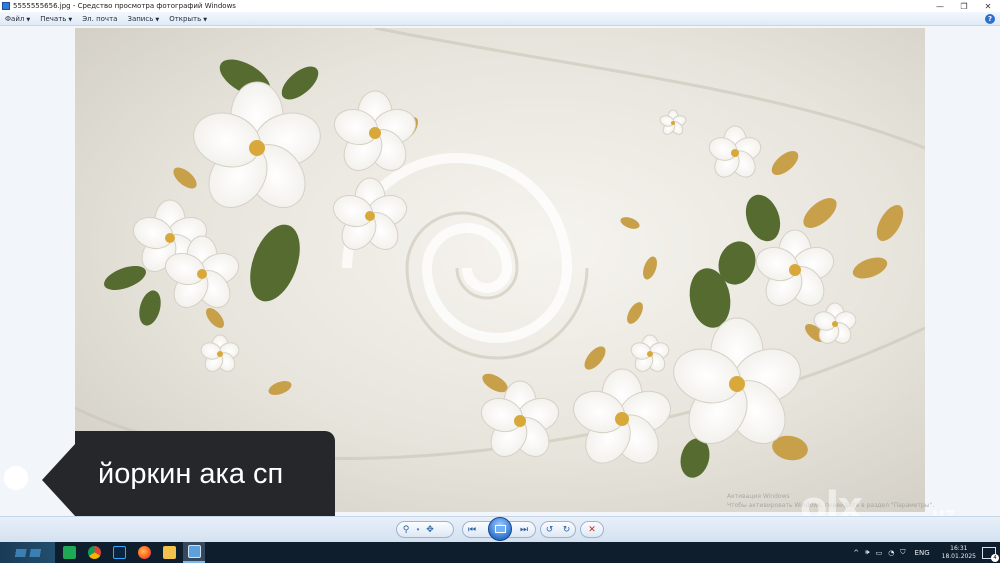 This screenshot has width=1000, height=563. I want to click on security-icon: ⛉, so click(902, 552).